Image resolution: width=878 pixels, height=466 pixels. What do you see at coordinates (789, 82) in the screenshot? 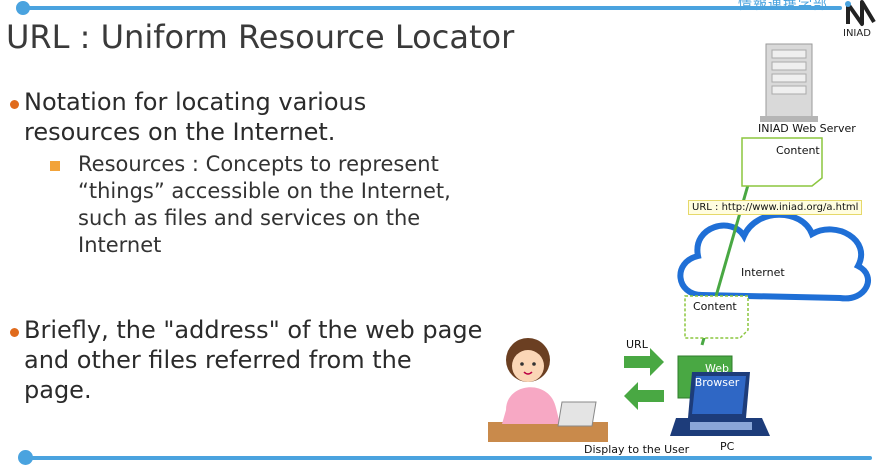
I see `server-icon` at bounding box center [789, 82].